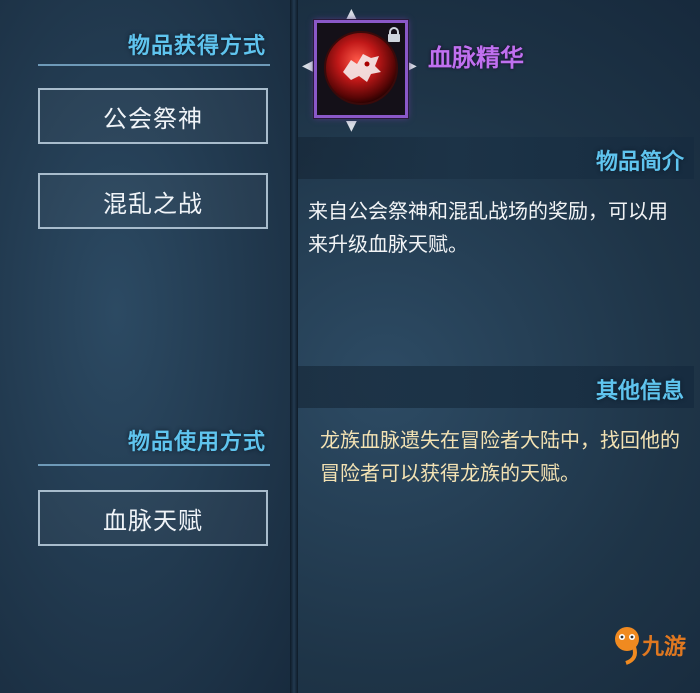 Image resolution: width=700 pixels, height=693 pixels. Describe the element at coordinates (196, 442) in the screenshot. I see `use-method-title: 物品使用方式` at that location.